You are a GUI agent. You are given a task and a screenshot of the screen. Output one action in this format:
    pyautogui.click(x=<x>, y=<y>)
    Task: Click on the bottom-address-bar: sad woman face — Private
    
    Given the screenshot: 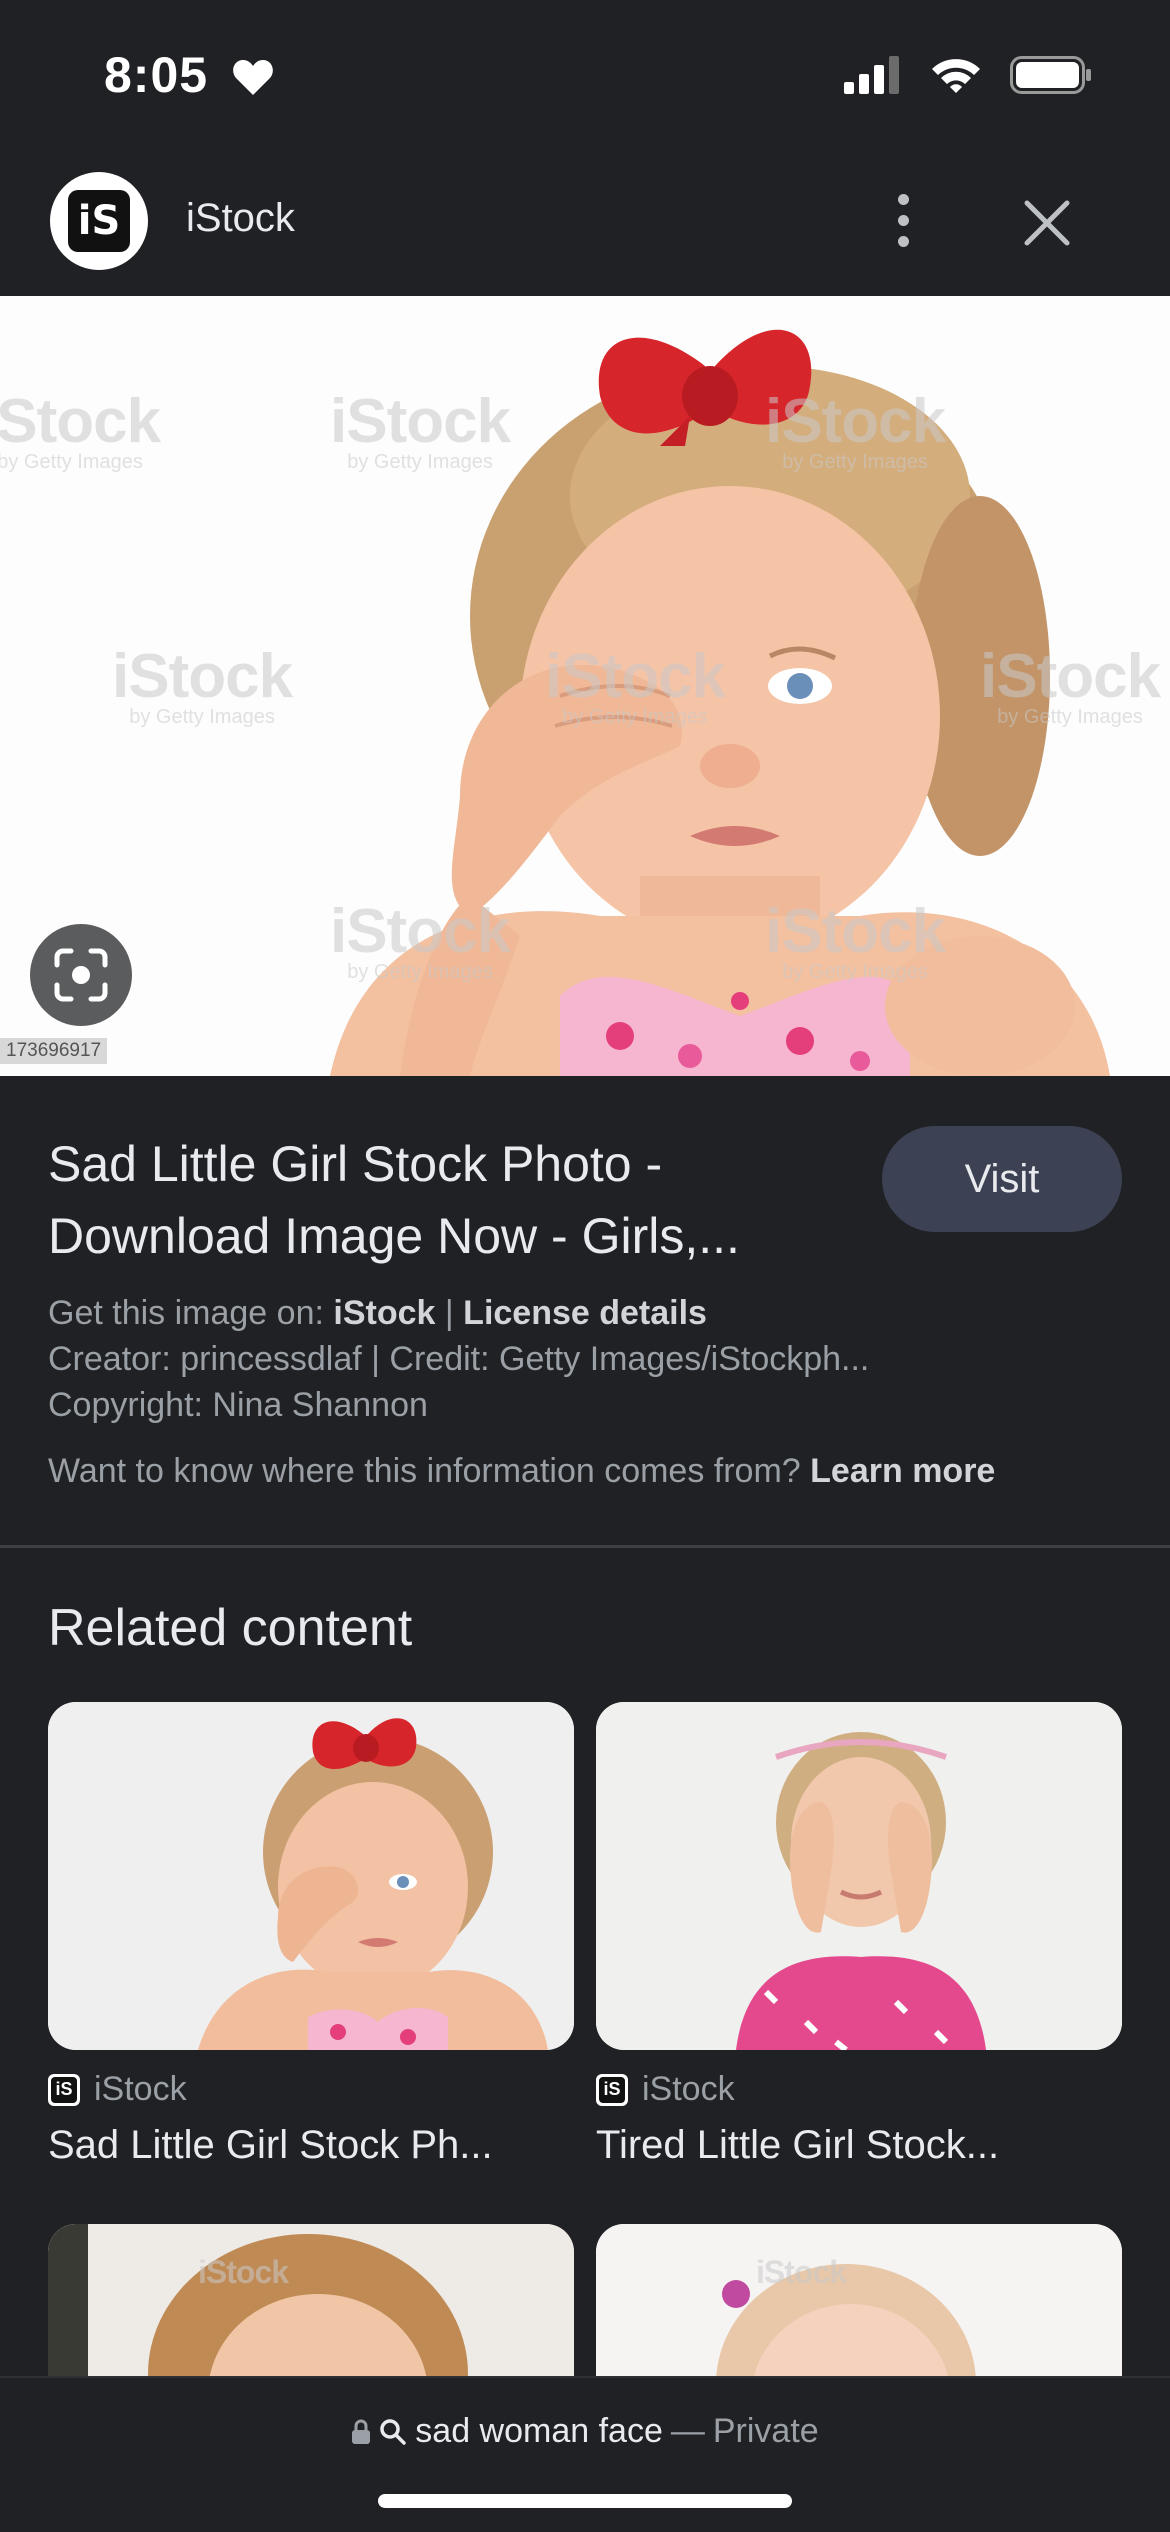 What is the action you would take?
    pyautogui.click(x=585, y=2454)
    